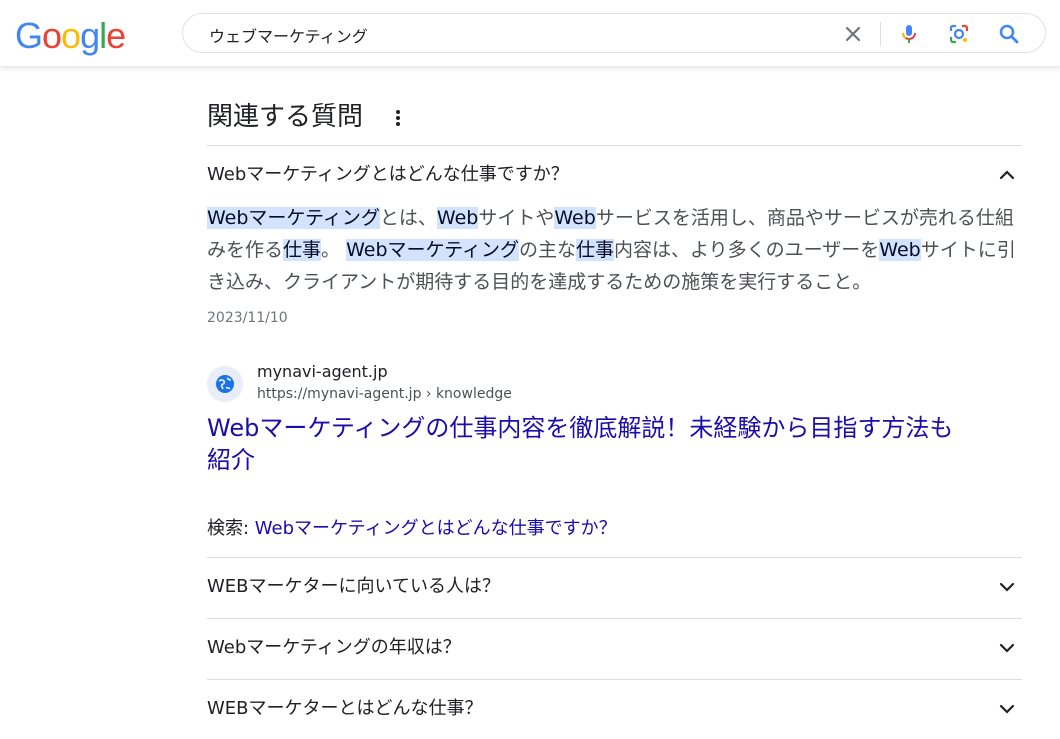 The height and width of the screenshot is (739, 1060). Describe the element at coordinates (516, 218) in the screenshot. I see `answer-segment: サイトや` at that location.